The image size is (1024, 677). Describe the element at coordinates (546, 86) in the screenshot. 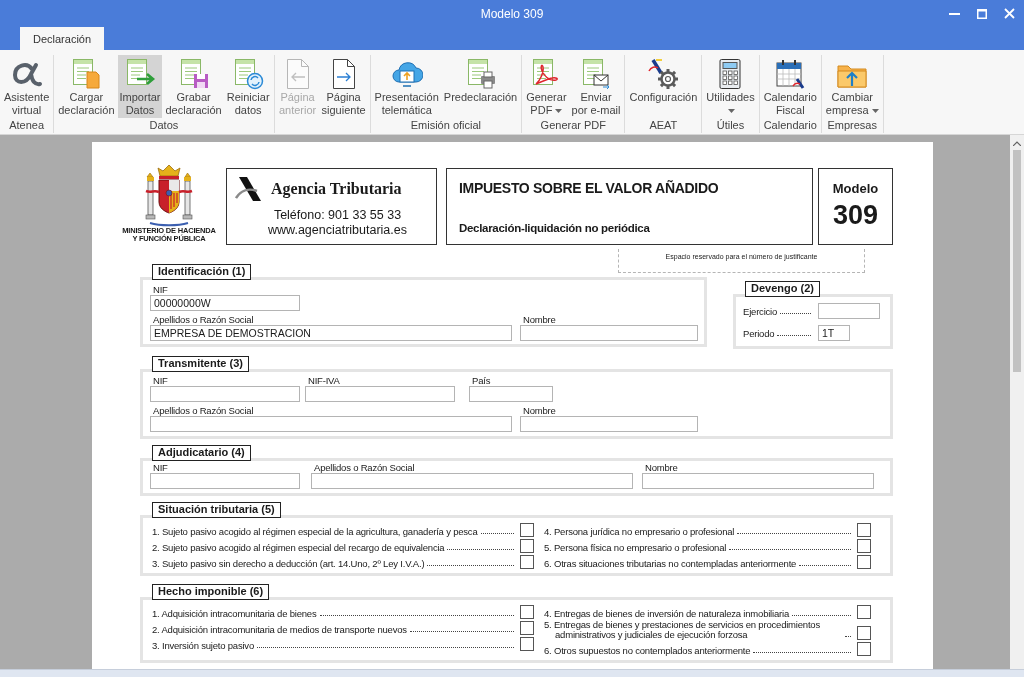

I see `toolbar-button: Generar PDF` at that location.